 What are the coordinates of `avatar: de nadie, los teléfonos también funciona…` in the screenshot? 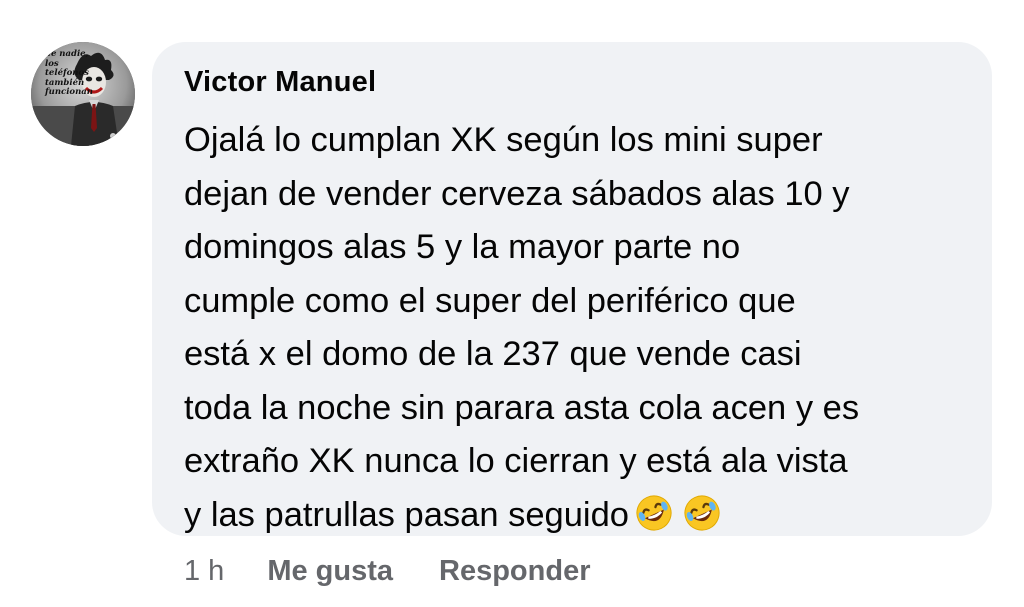 It's located at (83, 94).